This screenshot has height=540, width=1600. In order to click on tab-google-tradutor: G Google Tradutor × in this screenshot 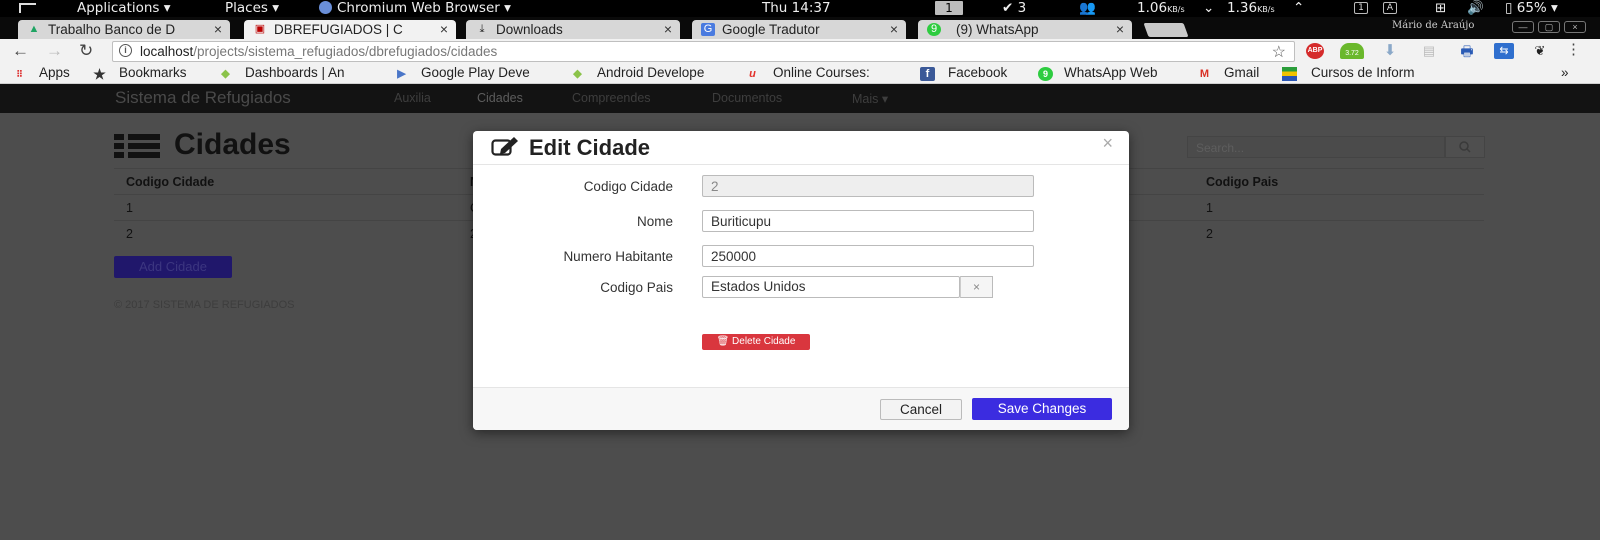, I will do `click(799, 29)`.